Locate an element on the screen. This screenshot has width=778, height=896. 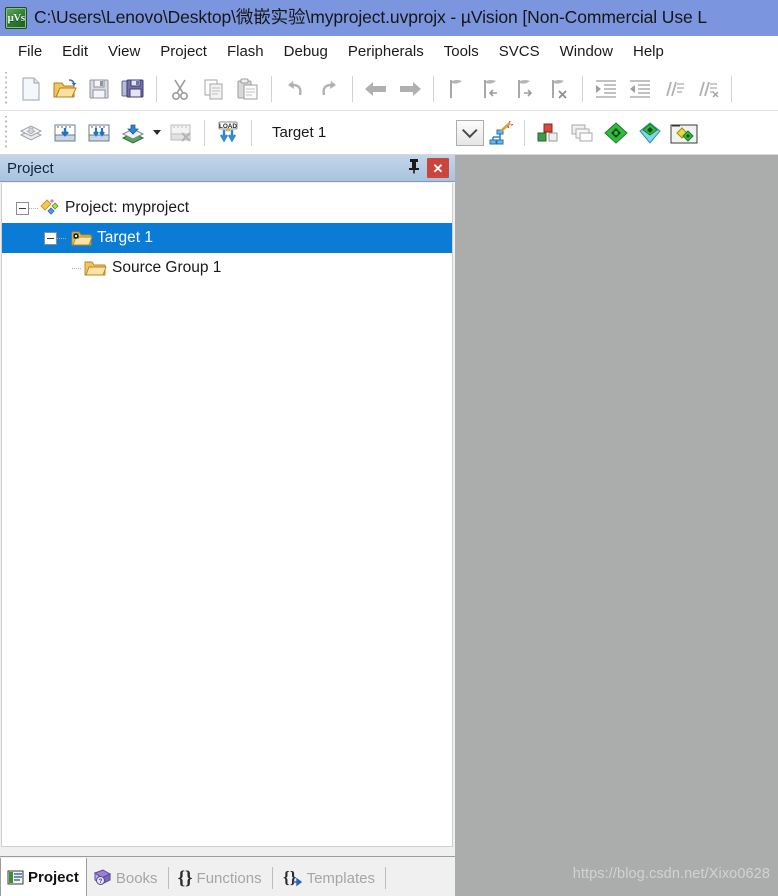
tab-label: Project is located at coordinates (53, 877).